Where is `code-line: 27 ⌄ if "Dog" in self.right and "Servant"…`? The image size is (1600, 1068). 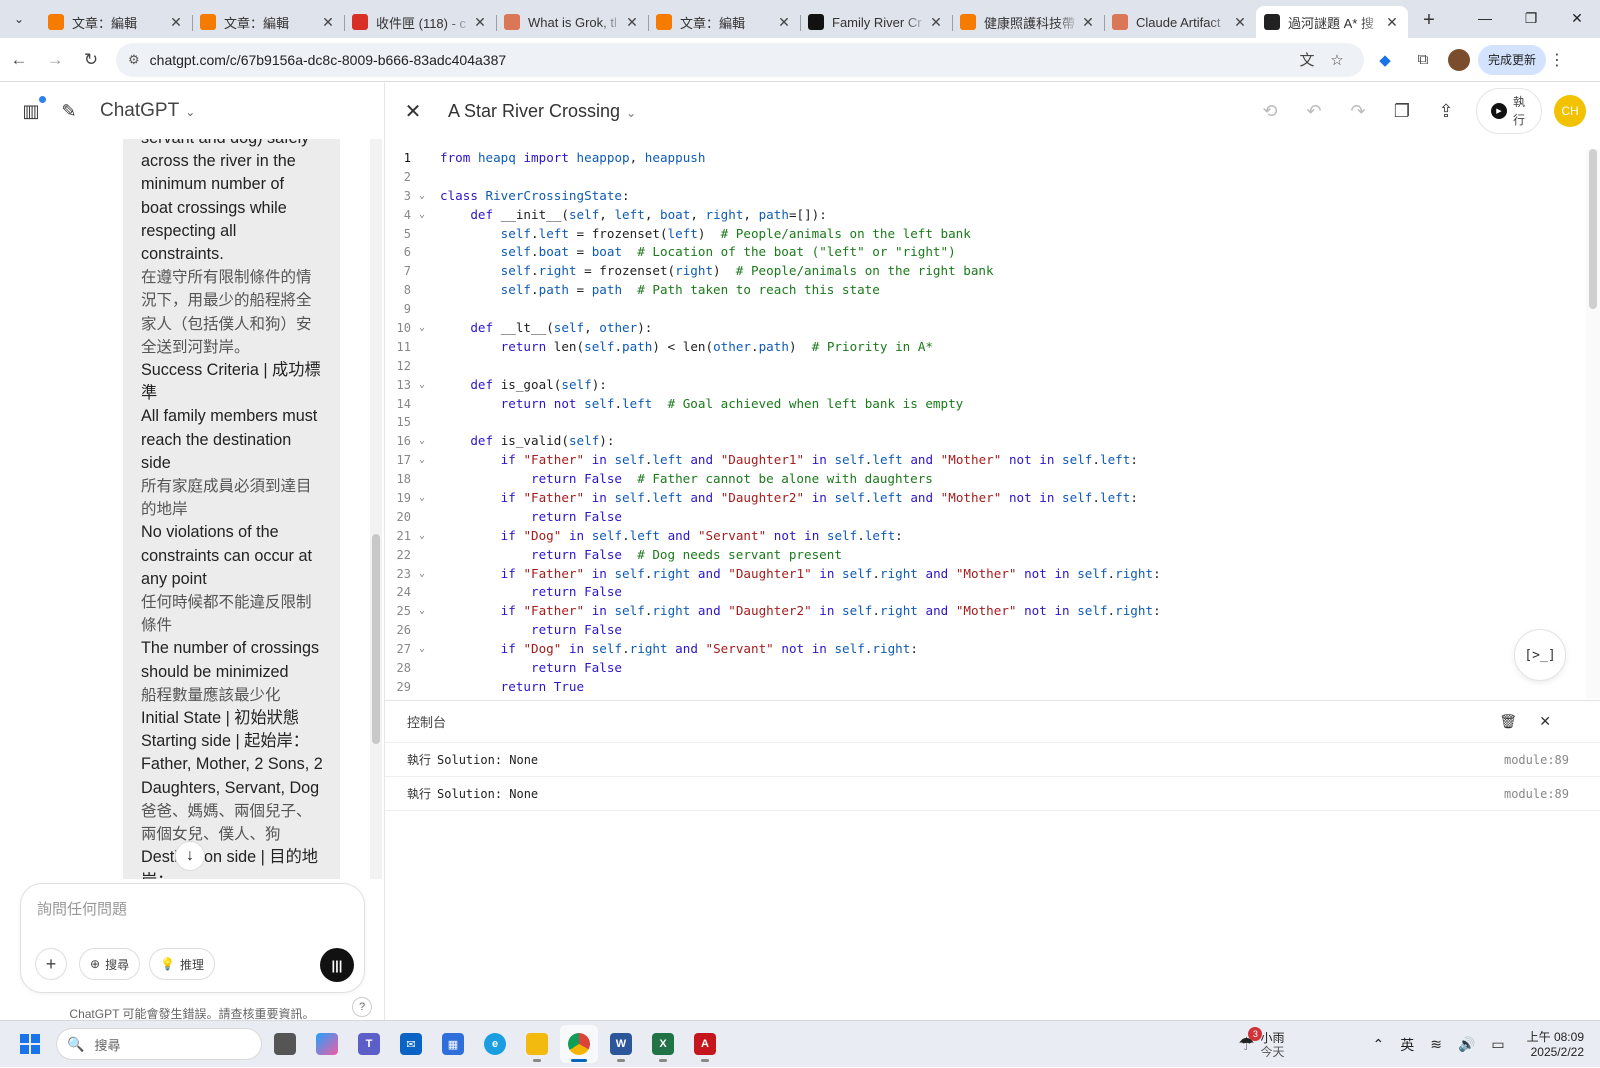
code-line: 27 ⌄ if "Dog" in self.right and "Servant"… is located at coordinates (985, 649).